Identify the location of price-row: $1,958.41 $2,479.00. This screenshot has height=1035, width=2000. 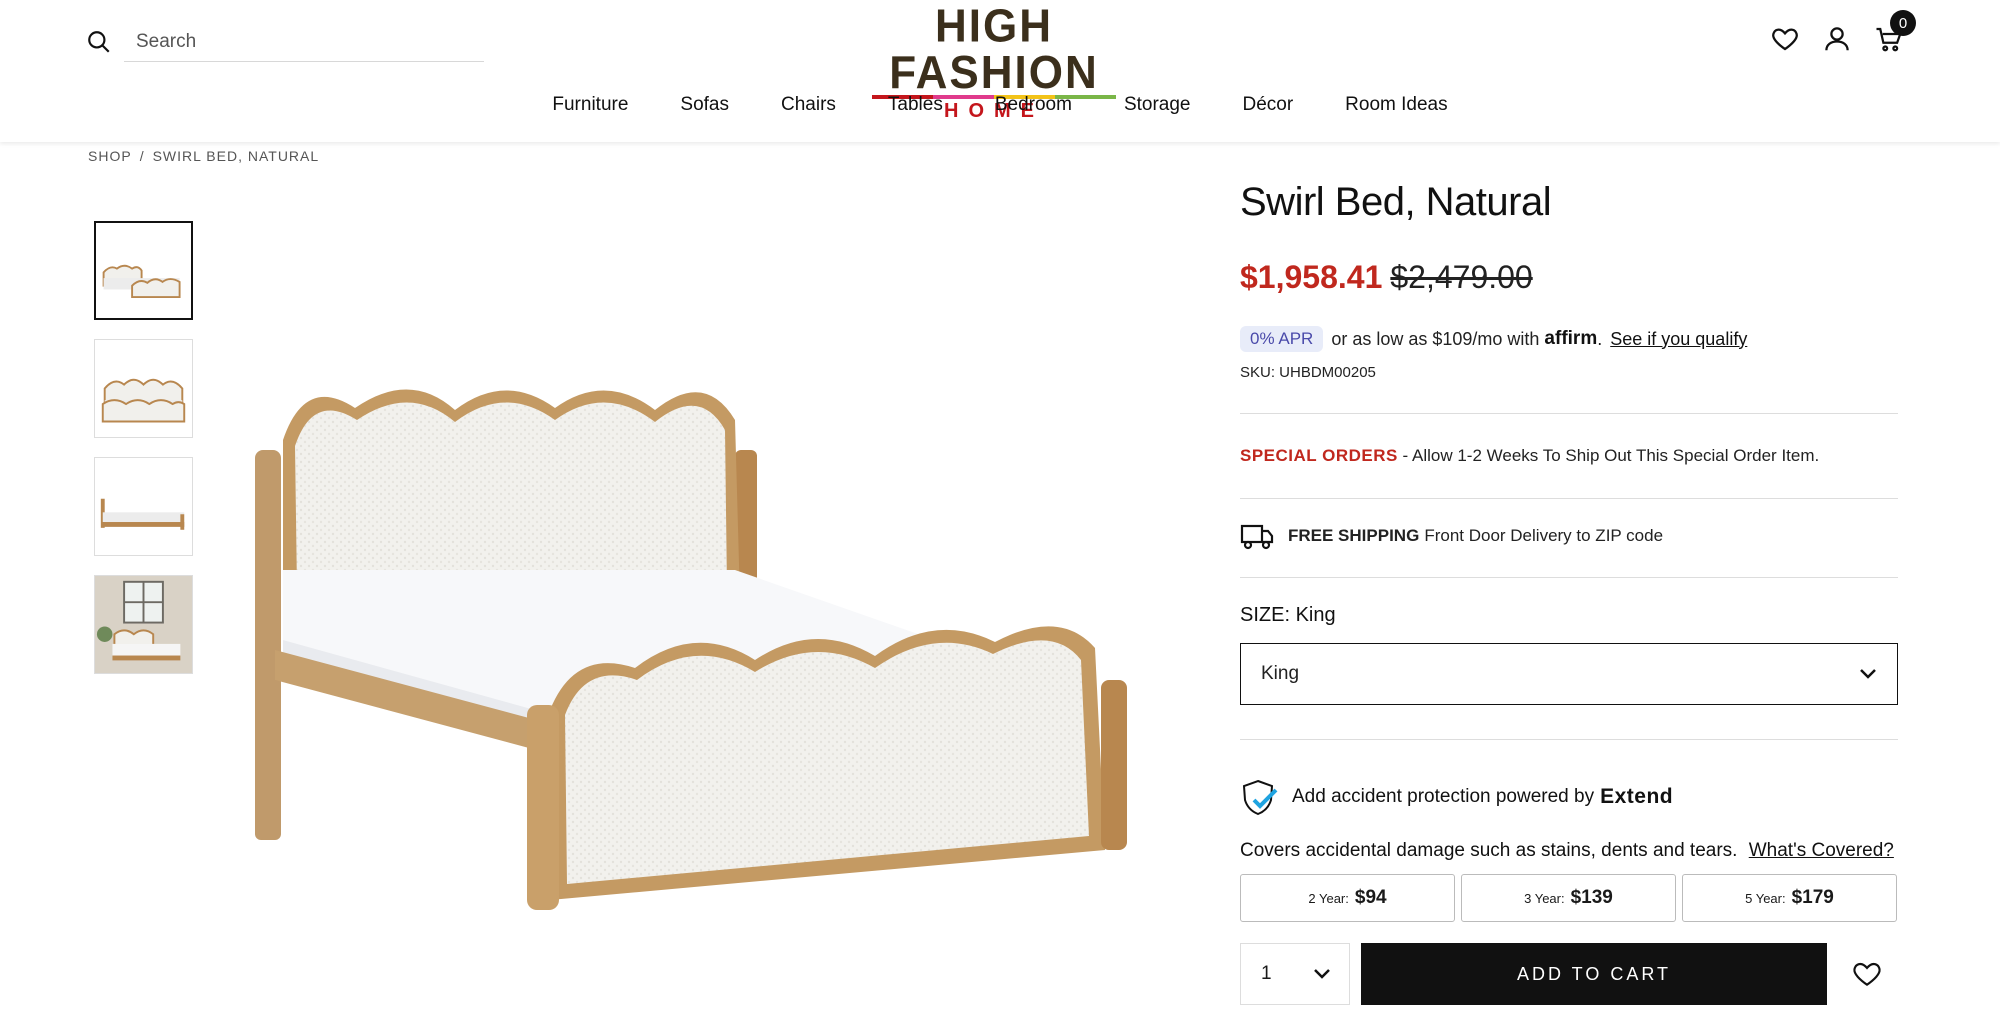
(1569, 277).